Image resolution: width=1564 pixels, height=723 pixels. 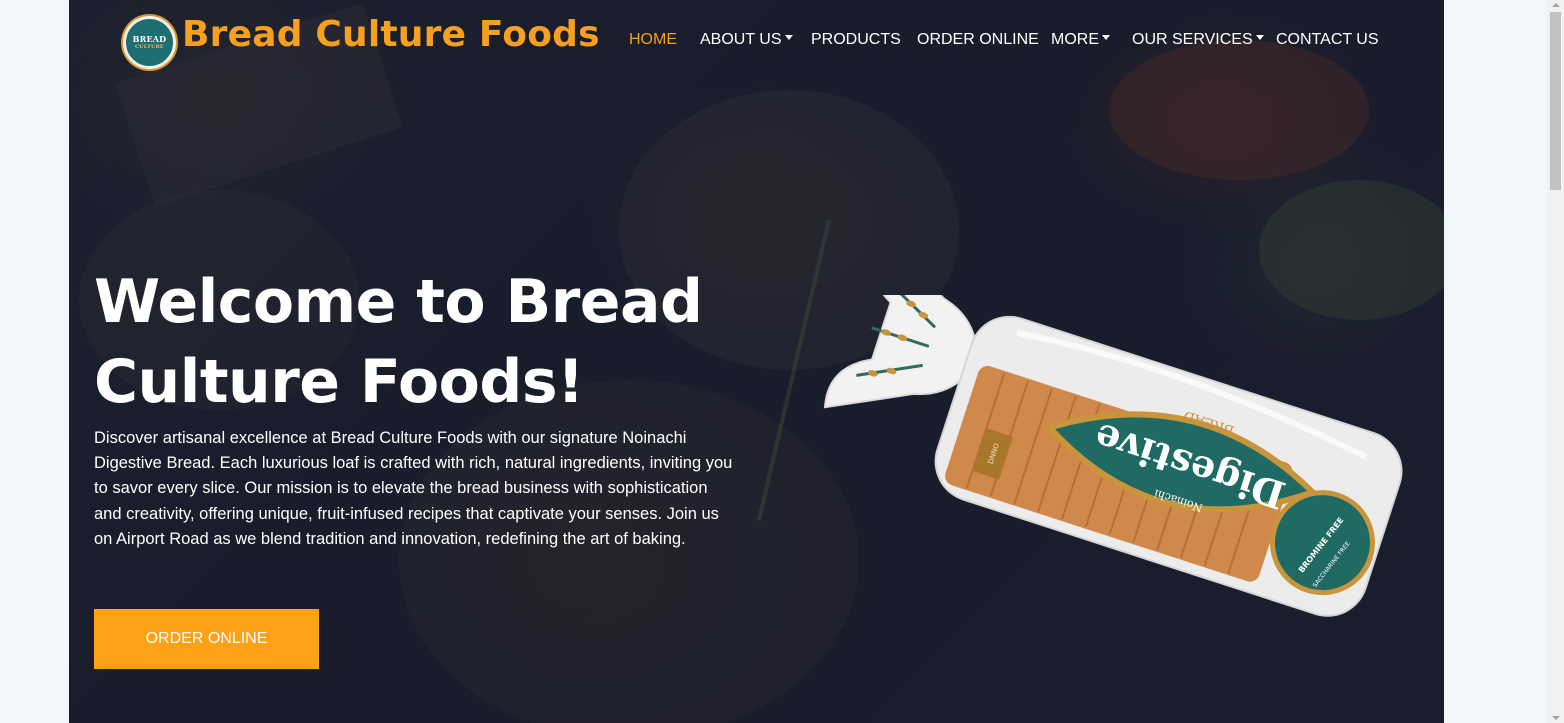 What do you see at coordinates (339, 382) in the screenshot?
I see `hero-title-line-2: Culture Foods!` at bounding box center [339, 382].